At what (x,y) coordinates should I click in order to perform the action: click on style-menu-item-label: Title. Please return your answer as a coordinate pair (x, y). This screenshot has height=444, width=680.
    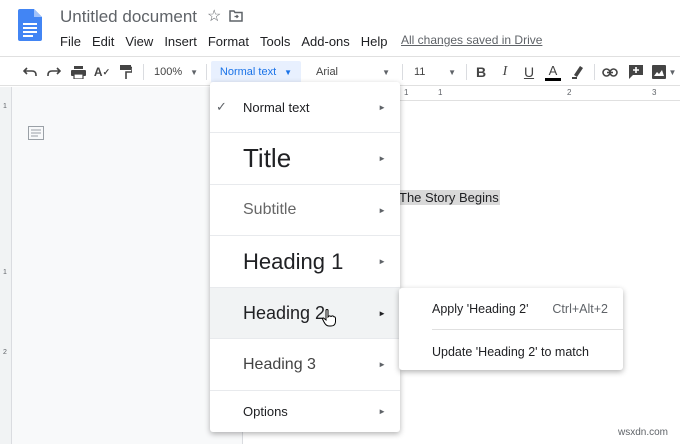
    Looking at the image, I should click on (267, 158).